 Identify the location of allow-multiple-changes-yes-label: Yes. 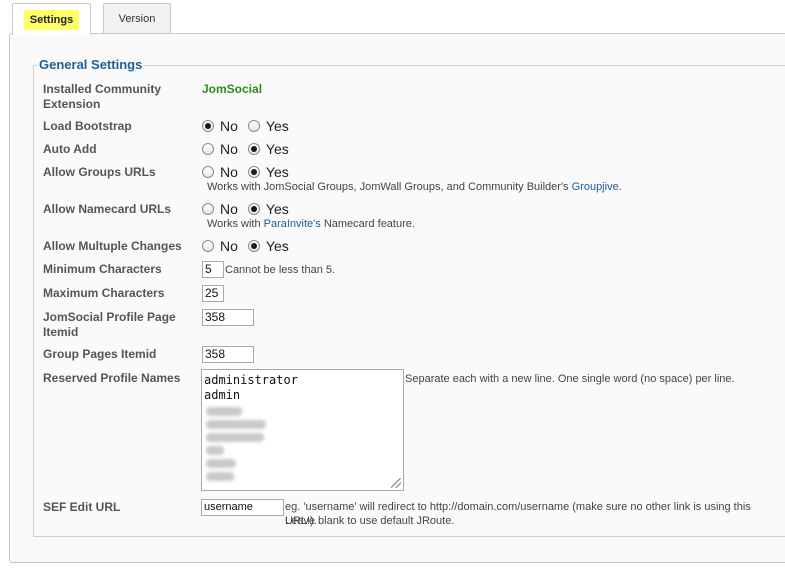
(277, 246).